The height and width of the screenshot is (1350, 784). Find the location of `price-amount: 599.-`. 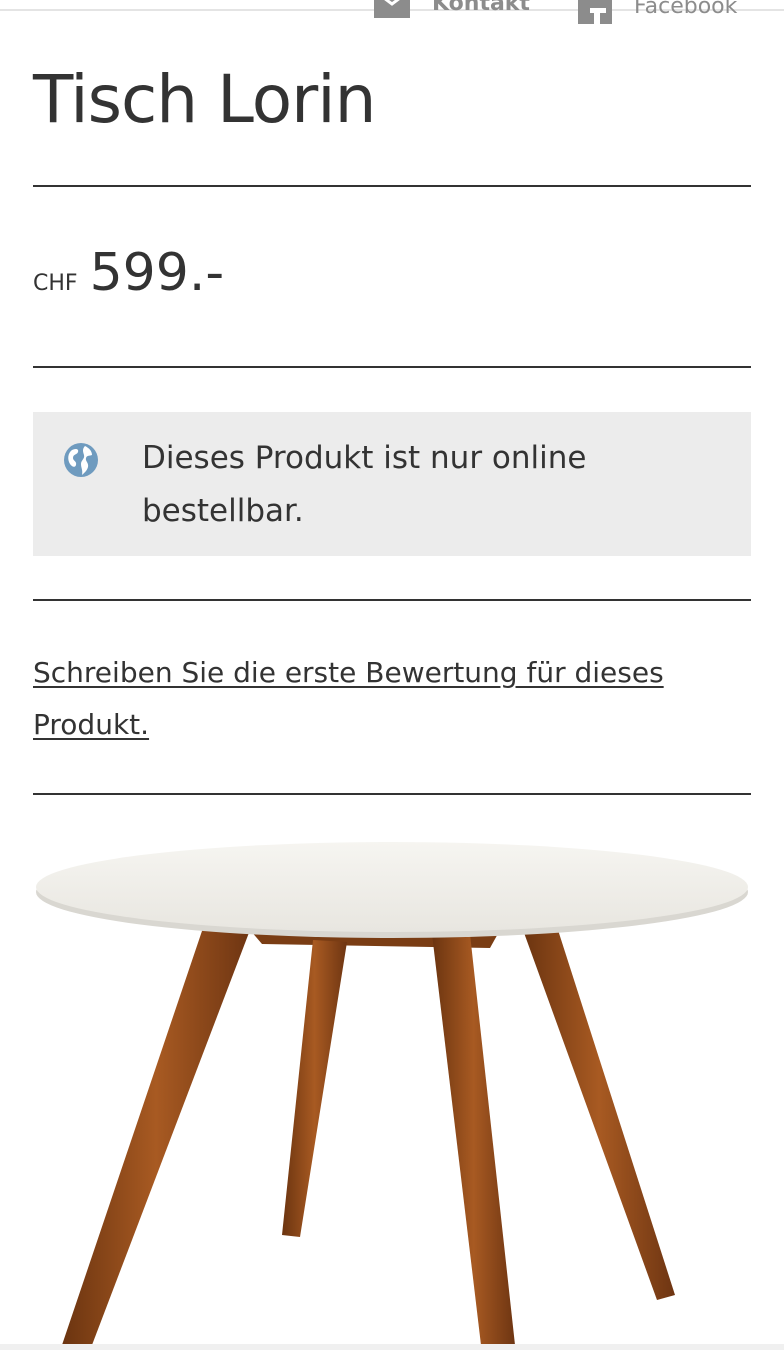

price-amount: 599.- is located at coordinates (157, 273).